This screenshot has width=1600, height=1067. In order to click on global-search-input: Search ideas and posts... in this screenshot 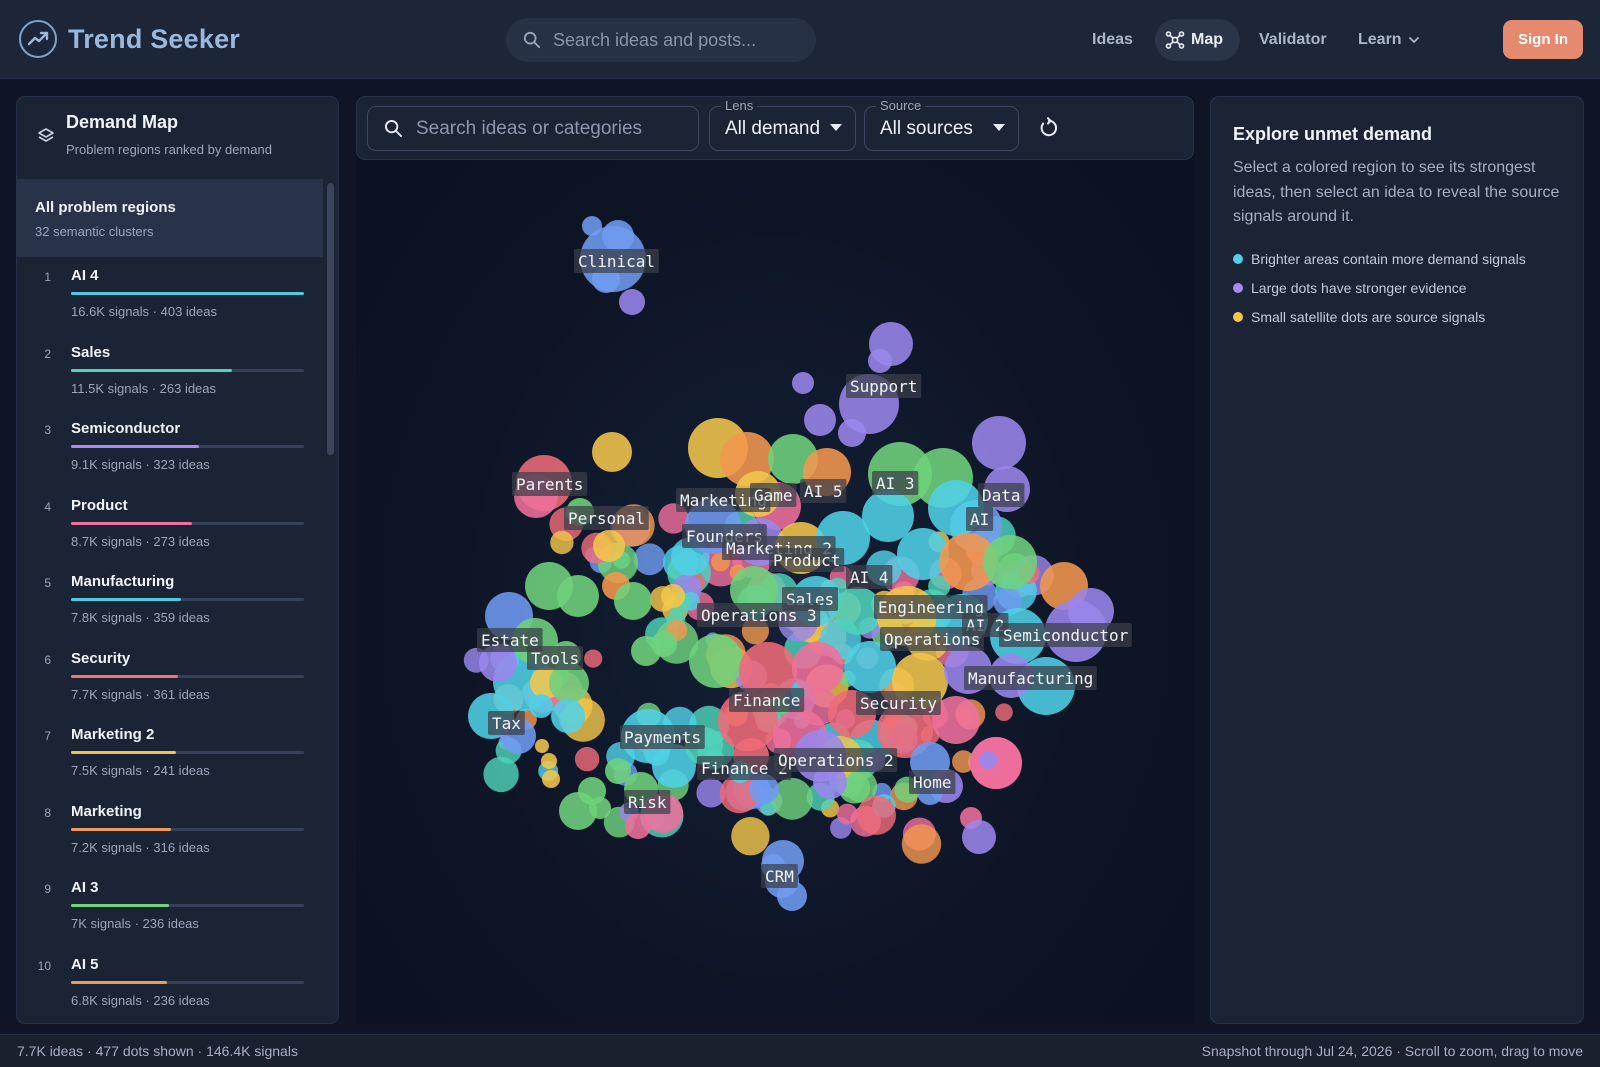, I will do `click(661, 40)`.